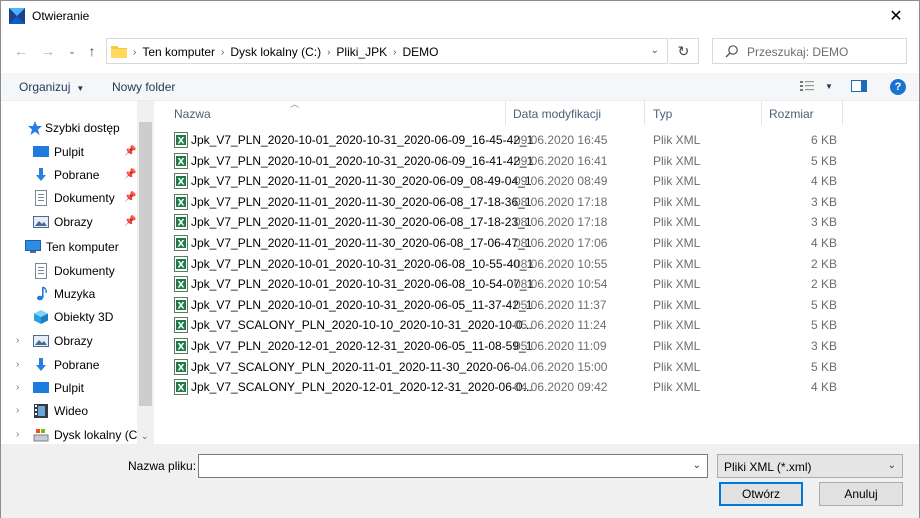 The width and height of the screenshot is (920, 518). Describe the element at coordinates (561, 201) in the screenshot. I see `file-date: 08.06.2020 17:18` at that location.